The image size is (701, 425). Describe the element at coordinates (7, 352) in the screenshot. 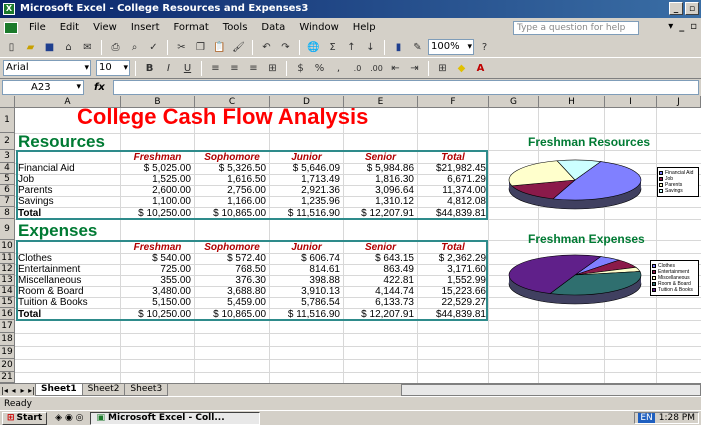

I see `row-header: 19` at that location.